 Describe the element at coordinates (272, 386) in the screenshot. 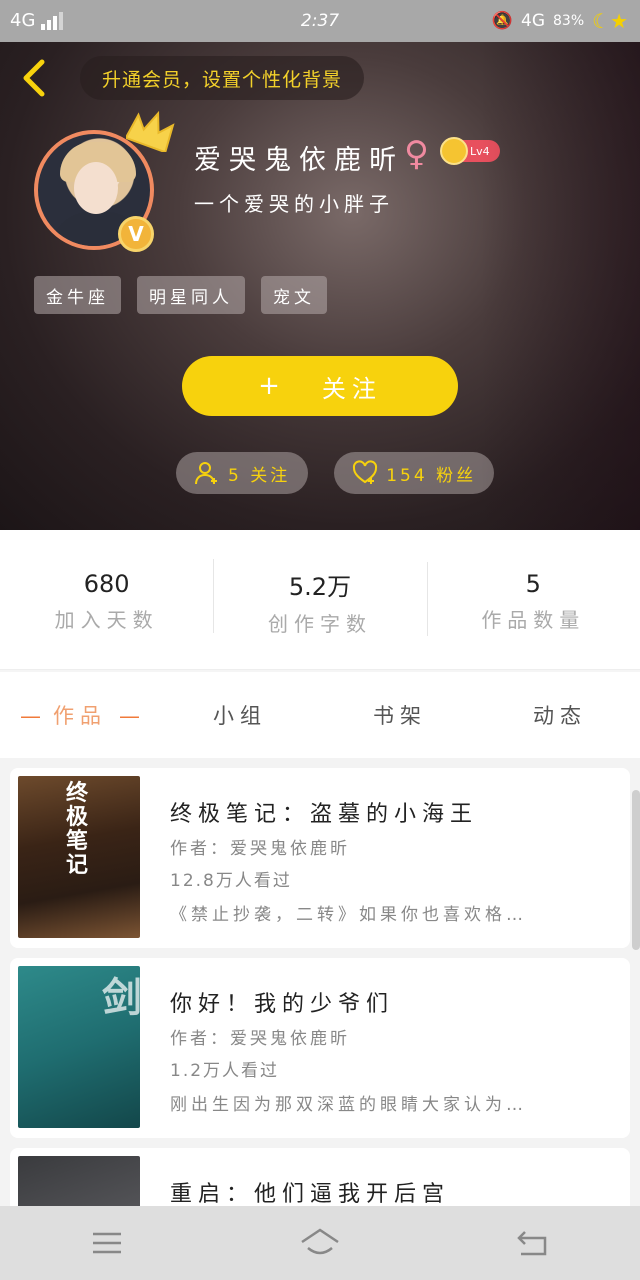

I see `plus-icon: +` at that location.